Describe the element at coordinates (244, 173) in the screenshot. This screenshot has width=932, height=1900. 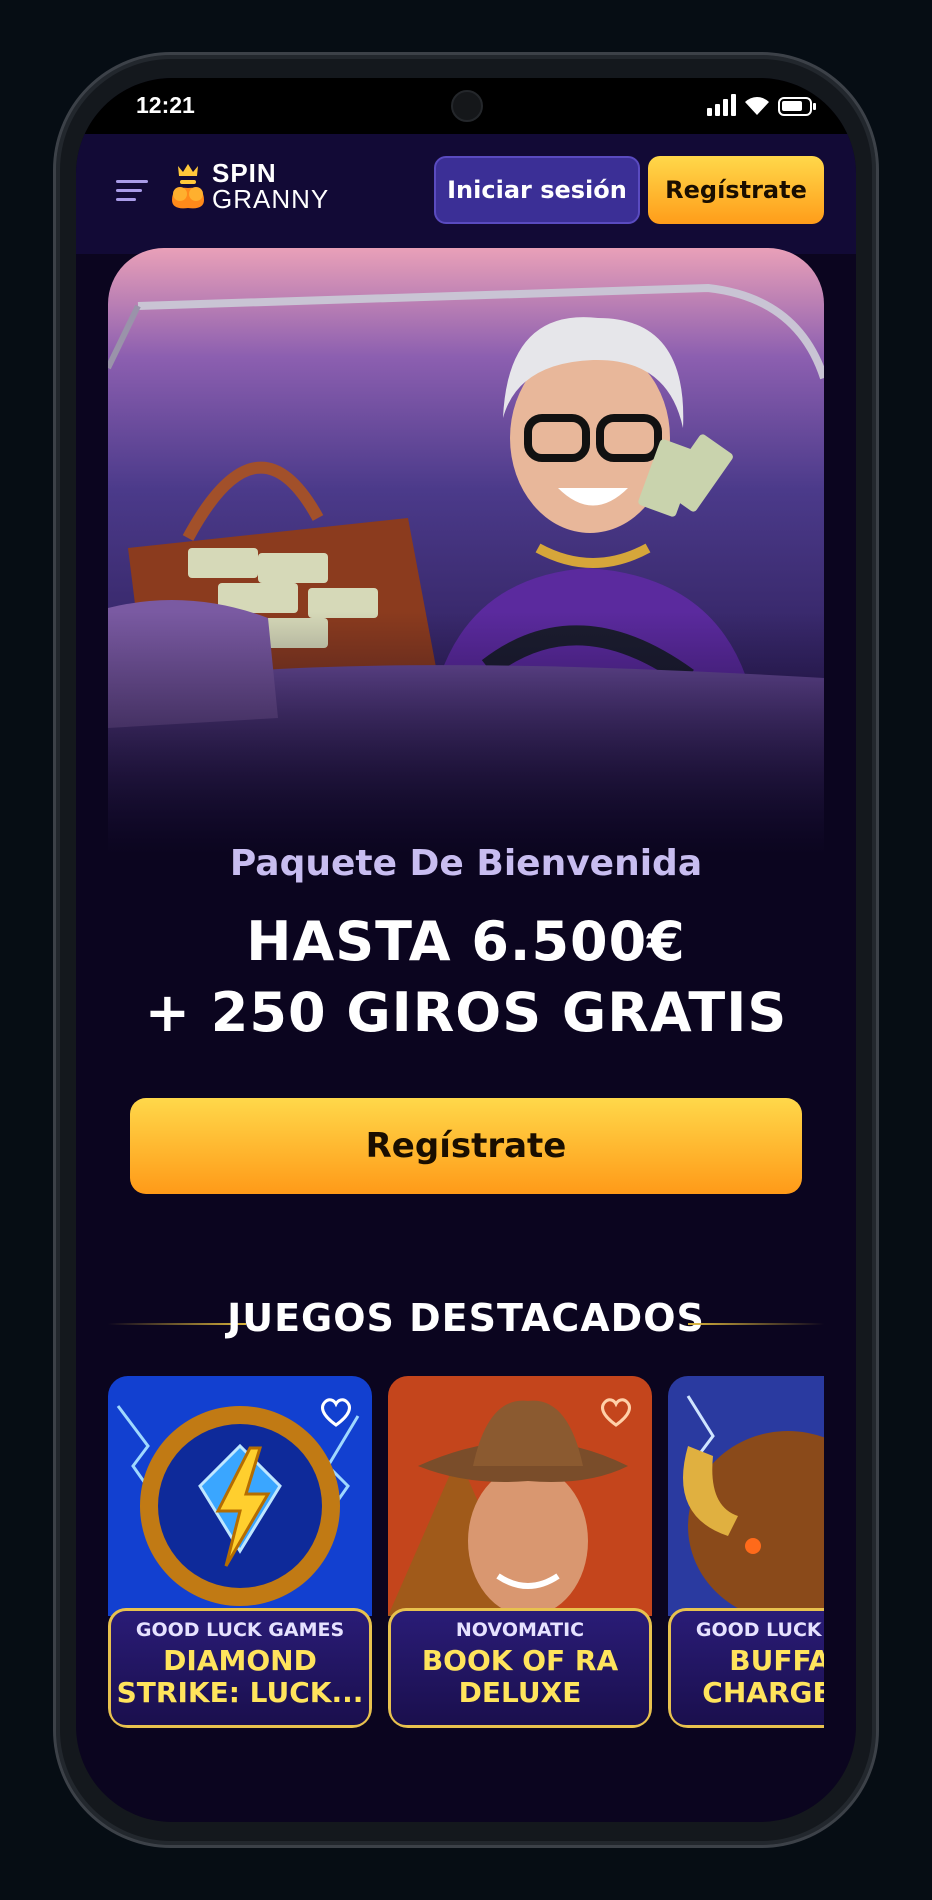
I see `logo-line-spin: SPIN` at that location.